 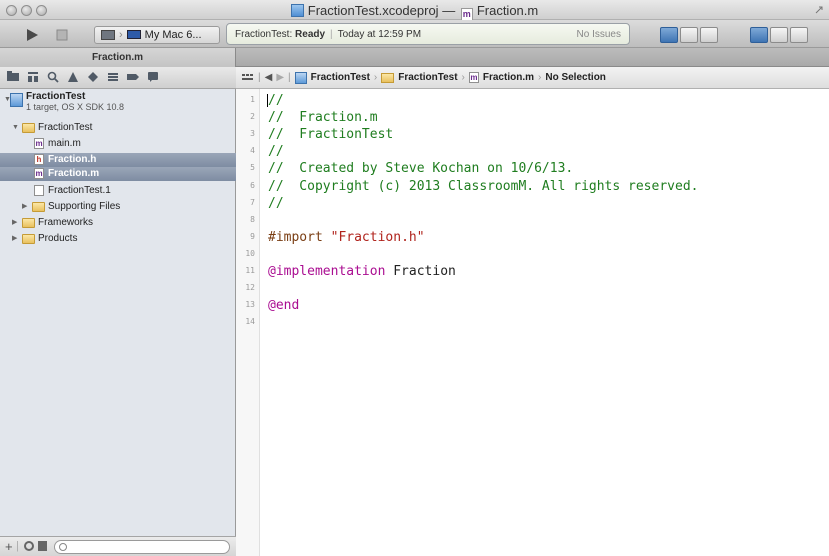 I want to click on scheme-icon, so click(x=108, y=35).